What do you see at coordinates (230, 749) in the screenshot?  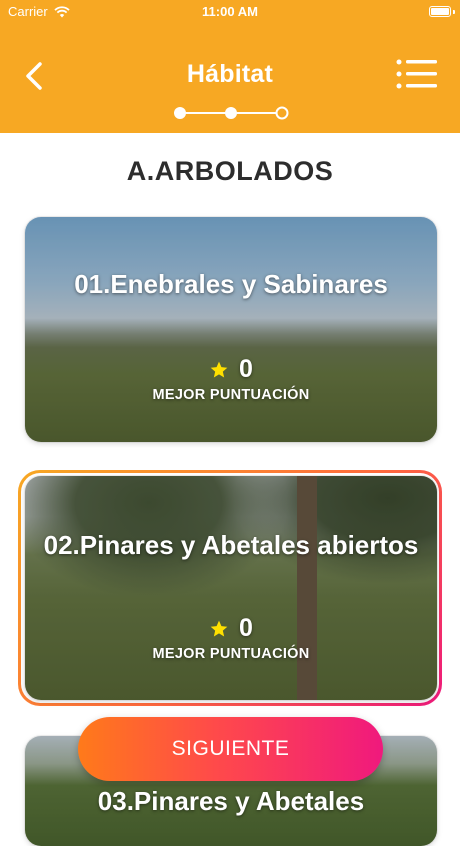 I see `next-button: SIGUIENTE` at bounding box center [230, 749].